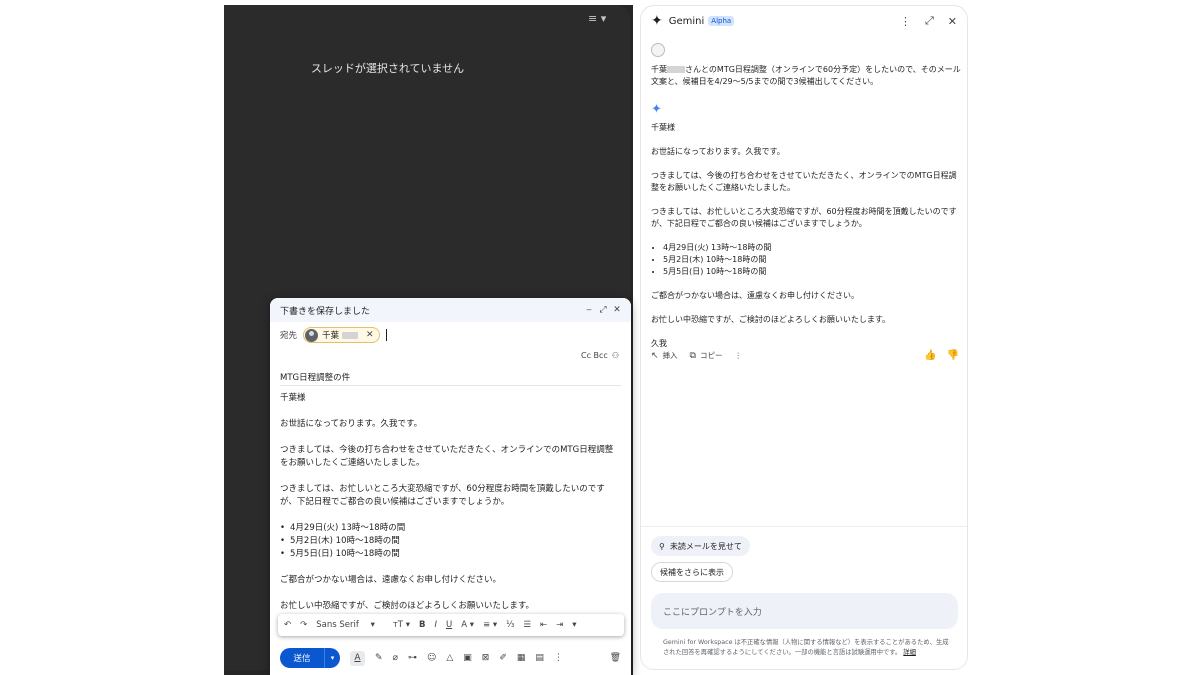  Describe the element at coordinates (422, 625) in the screenshot. I see `bold-icon: B` at that location.